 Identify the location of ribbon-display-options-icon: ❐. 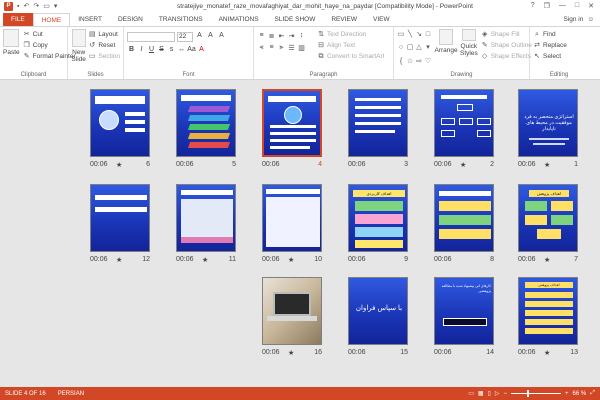
(547, 6).